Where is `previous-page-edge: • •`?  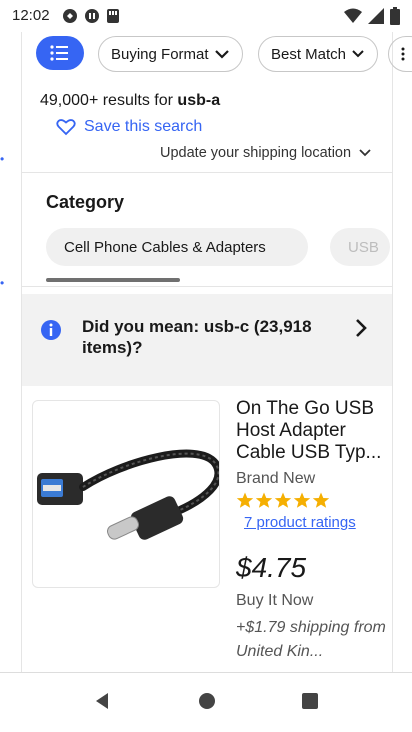 previous-page-edge: • • is located at coordinates (11, 352).